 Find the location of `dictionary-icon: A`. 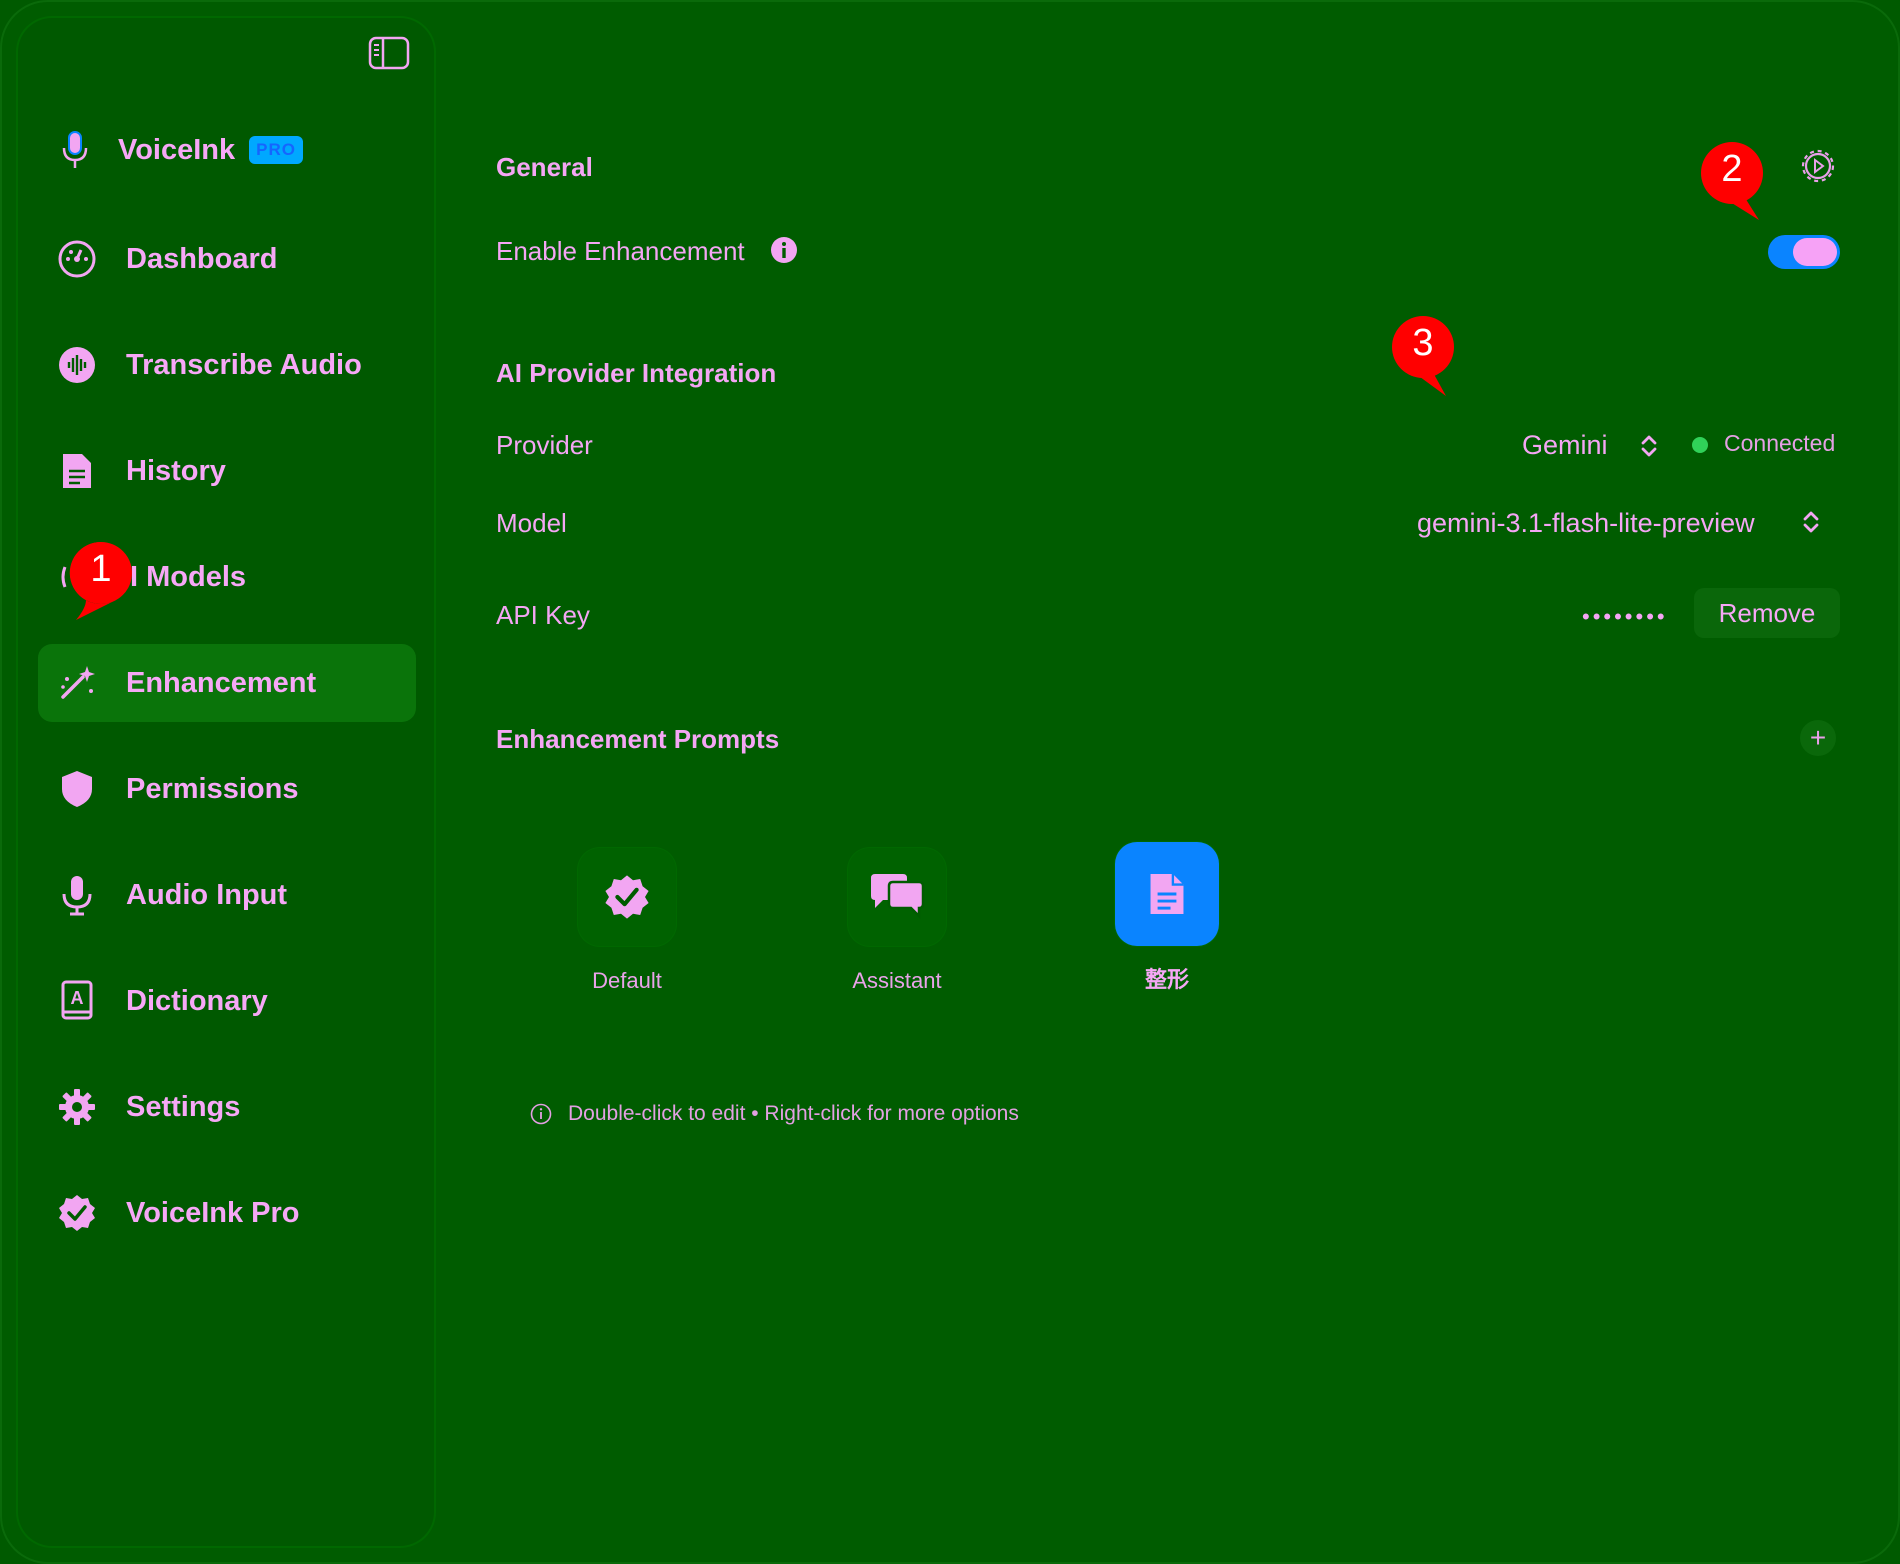

dictionary-icon: A is located at coordinates (77, 1001).